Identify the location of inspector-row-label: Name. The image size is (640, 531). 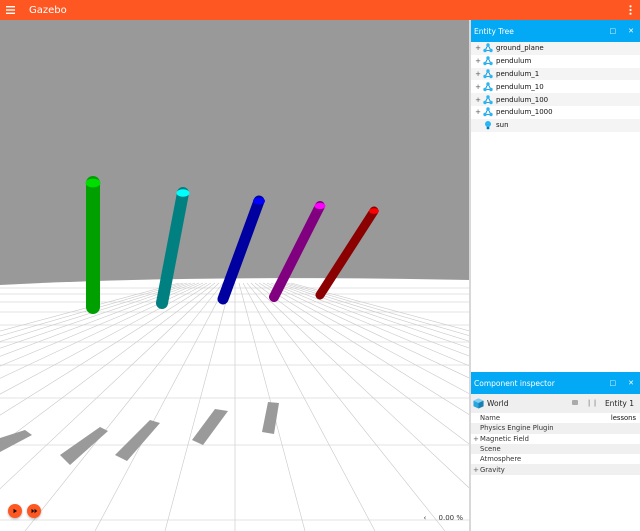
(490, 418).